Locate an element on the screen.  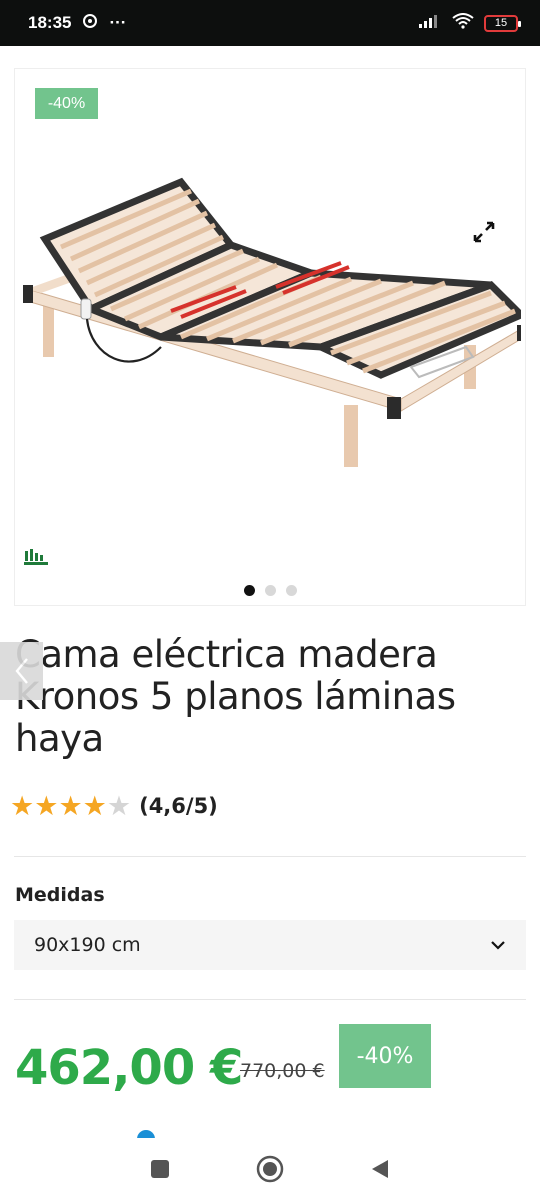
gallery-pagination is located at coordinates (270, 590).